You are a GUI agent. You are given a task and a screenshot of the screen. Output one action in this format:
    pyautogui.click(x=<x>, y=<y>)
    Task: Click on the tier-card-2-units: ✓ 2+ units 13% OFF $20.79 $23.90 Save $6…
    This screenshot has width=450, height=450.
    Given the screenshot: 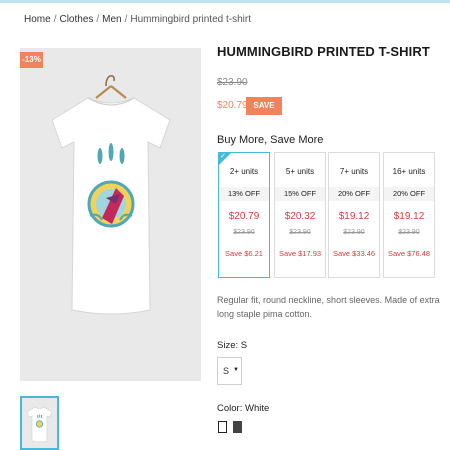 What is the action you would take?
    pyautogui.click(x=244, y=215)
    